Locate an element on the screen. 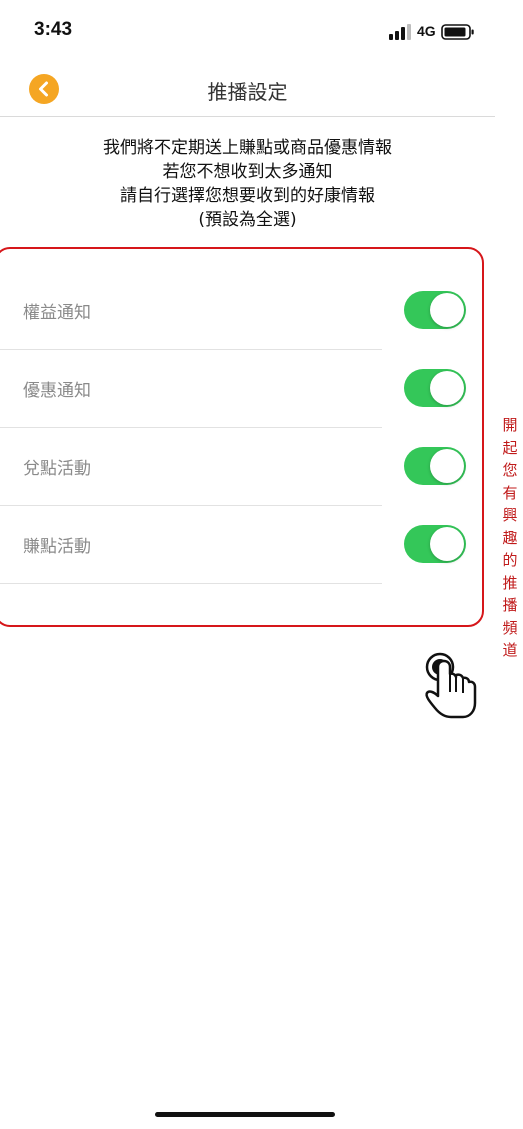  status-bar: 3:43 4G is located at coordinates (261, 32).